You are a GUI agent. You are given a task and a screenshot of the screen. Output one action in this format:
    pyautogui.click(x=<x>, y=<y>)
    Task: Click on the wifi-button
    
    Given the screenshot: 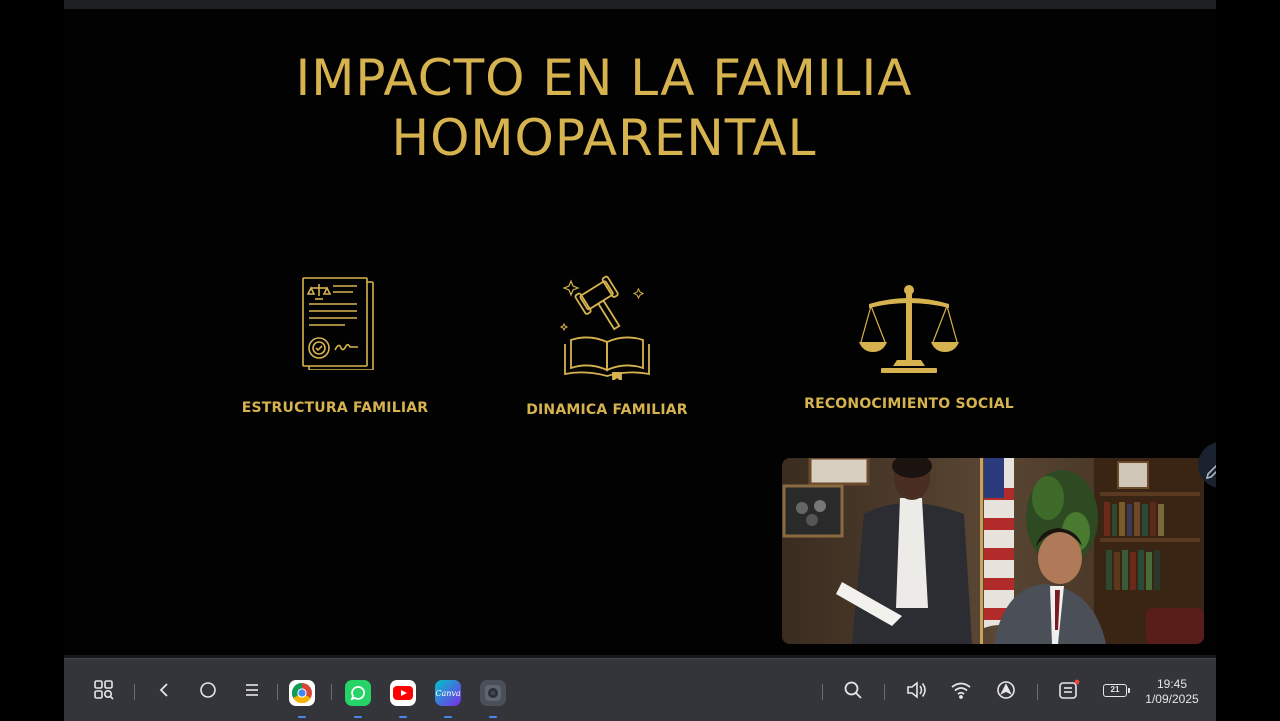 What is the action you would take?
    pyautogui.click(x=961, y=690)
    